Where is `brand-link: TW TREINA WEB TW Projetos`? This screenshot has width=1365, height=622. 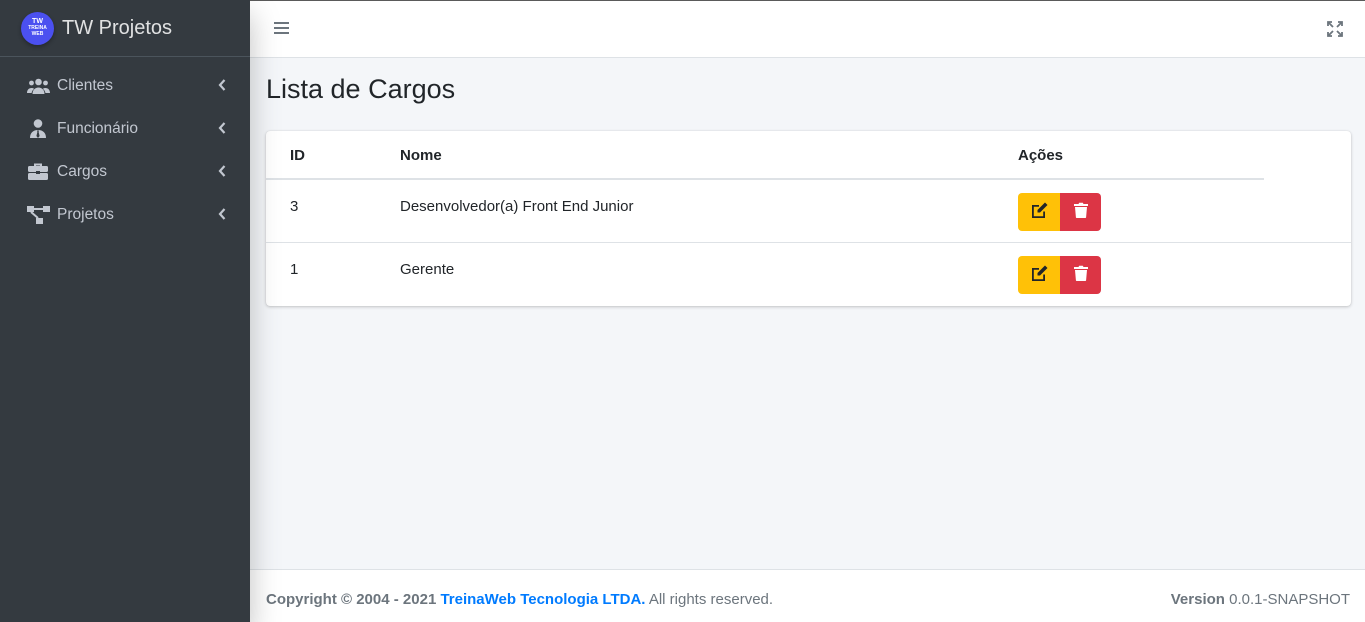 brand-link: TW TREINA WEB TW Projetos is located at coordinates (125, 28).